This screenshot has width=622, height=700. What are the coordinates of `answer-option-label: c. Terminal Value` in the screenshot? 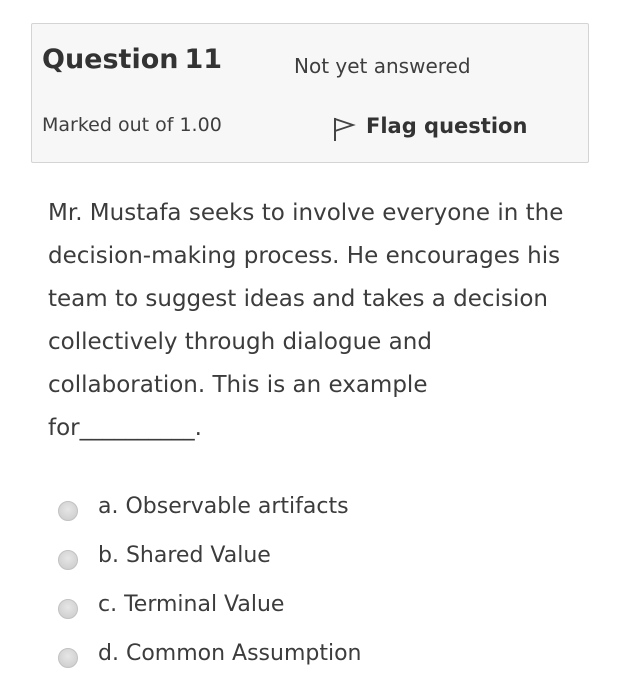 It's located at (191, 604).